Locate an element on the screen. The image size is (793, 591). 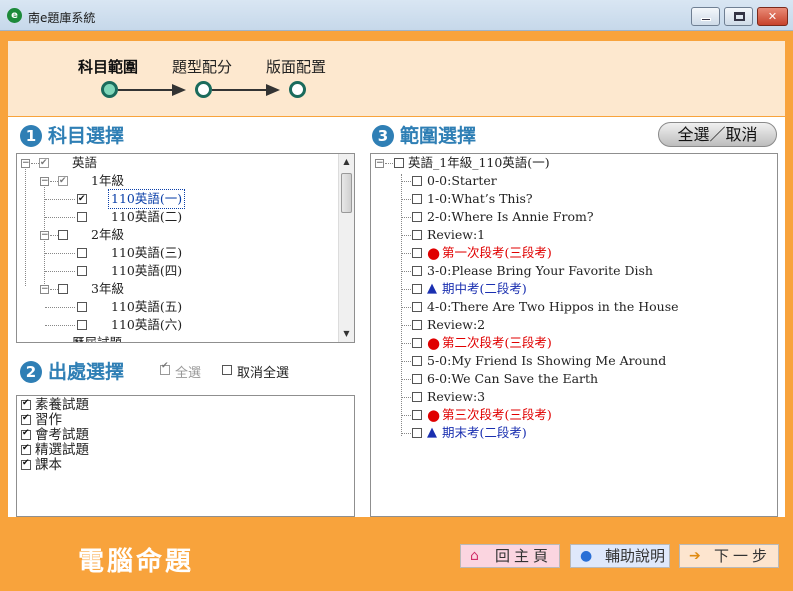
tree-label: 0-0:Starter is located at coordinates (462, 180).